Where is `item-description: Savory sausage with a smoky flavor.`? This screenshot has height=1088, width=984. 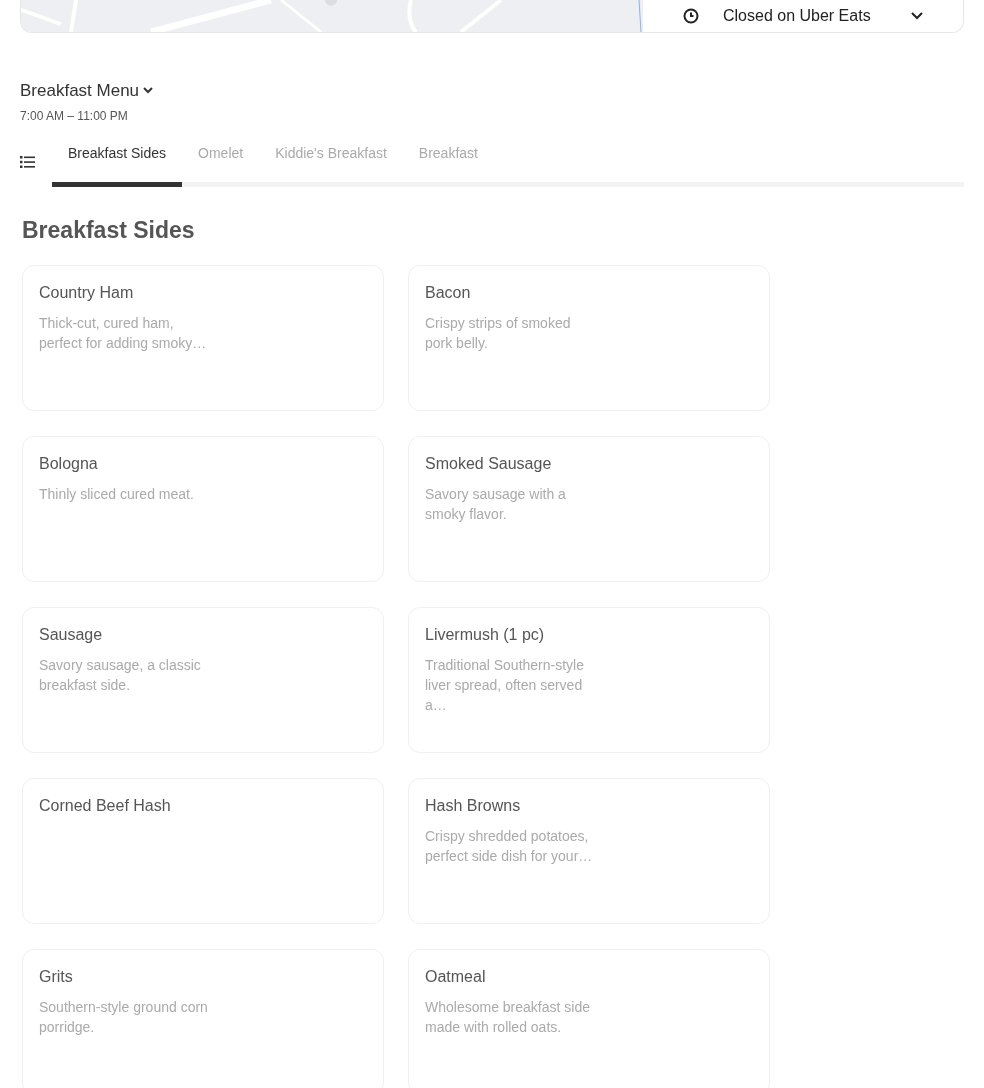 item-description: Savory sausage with a smoky flavor. is located at coordinates (496, 504).